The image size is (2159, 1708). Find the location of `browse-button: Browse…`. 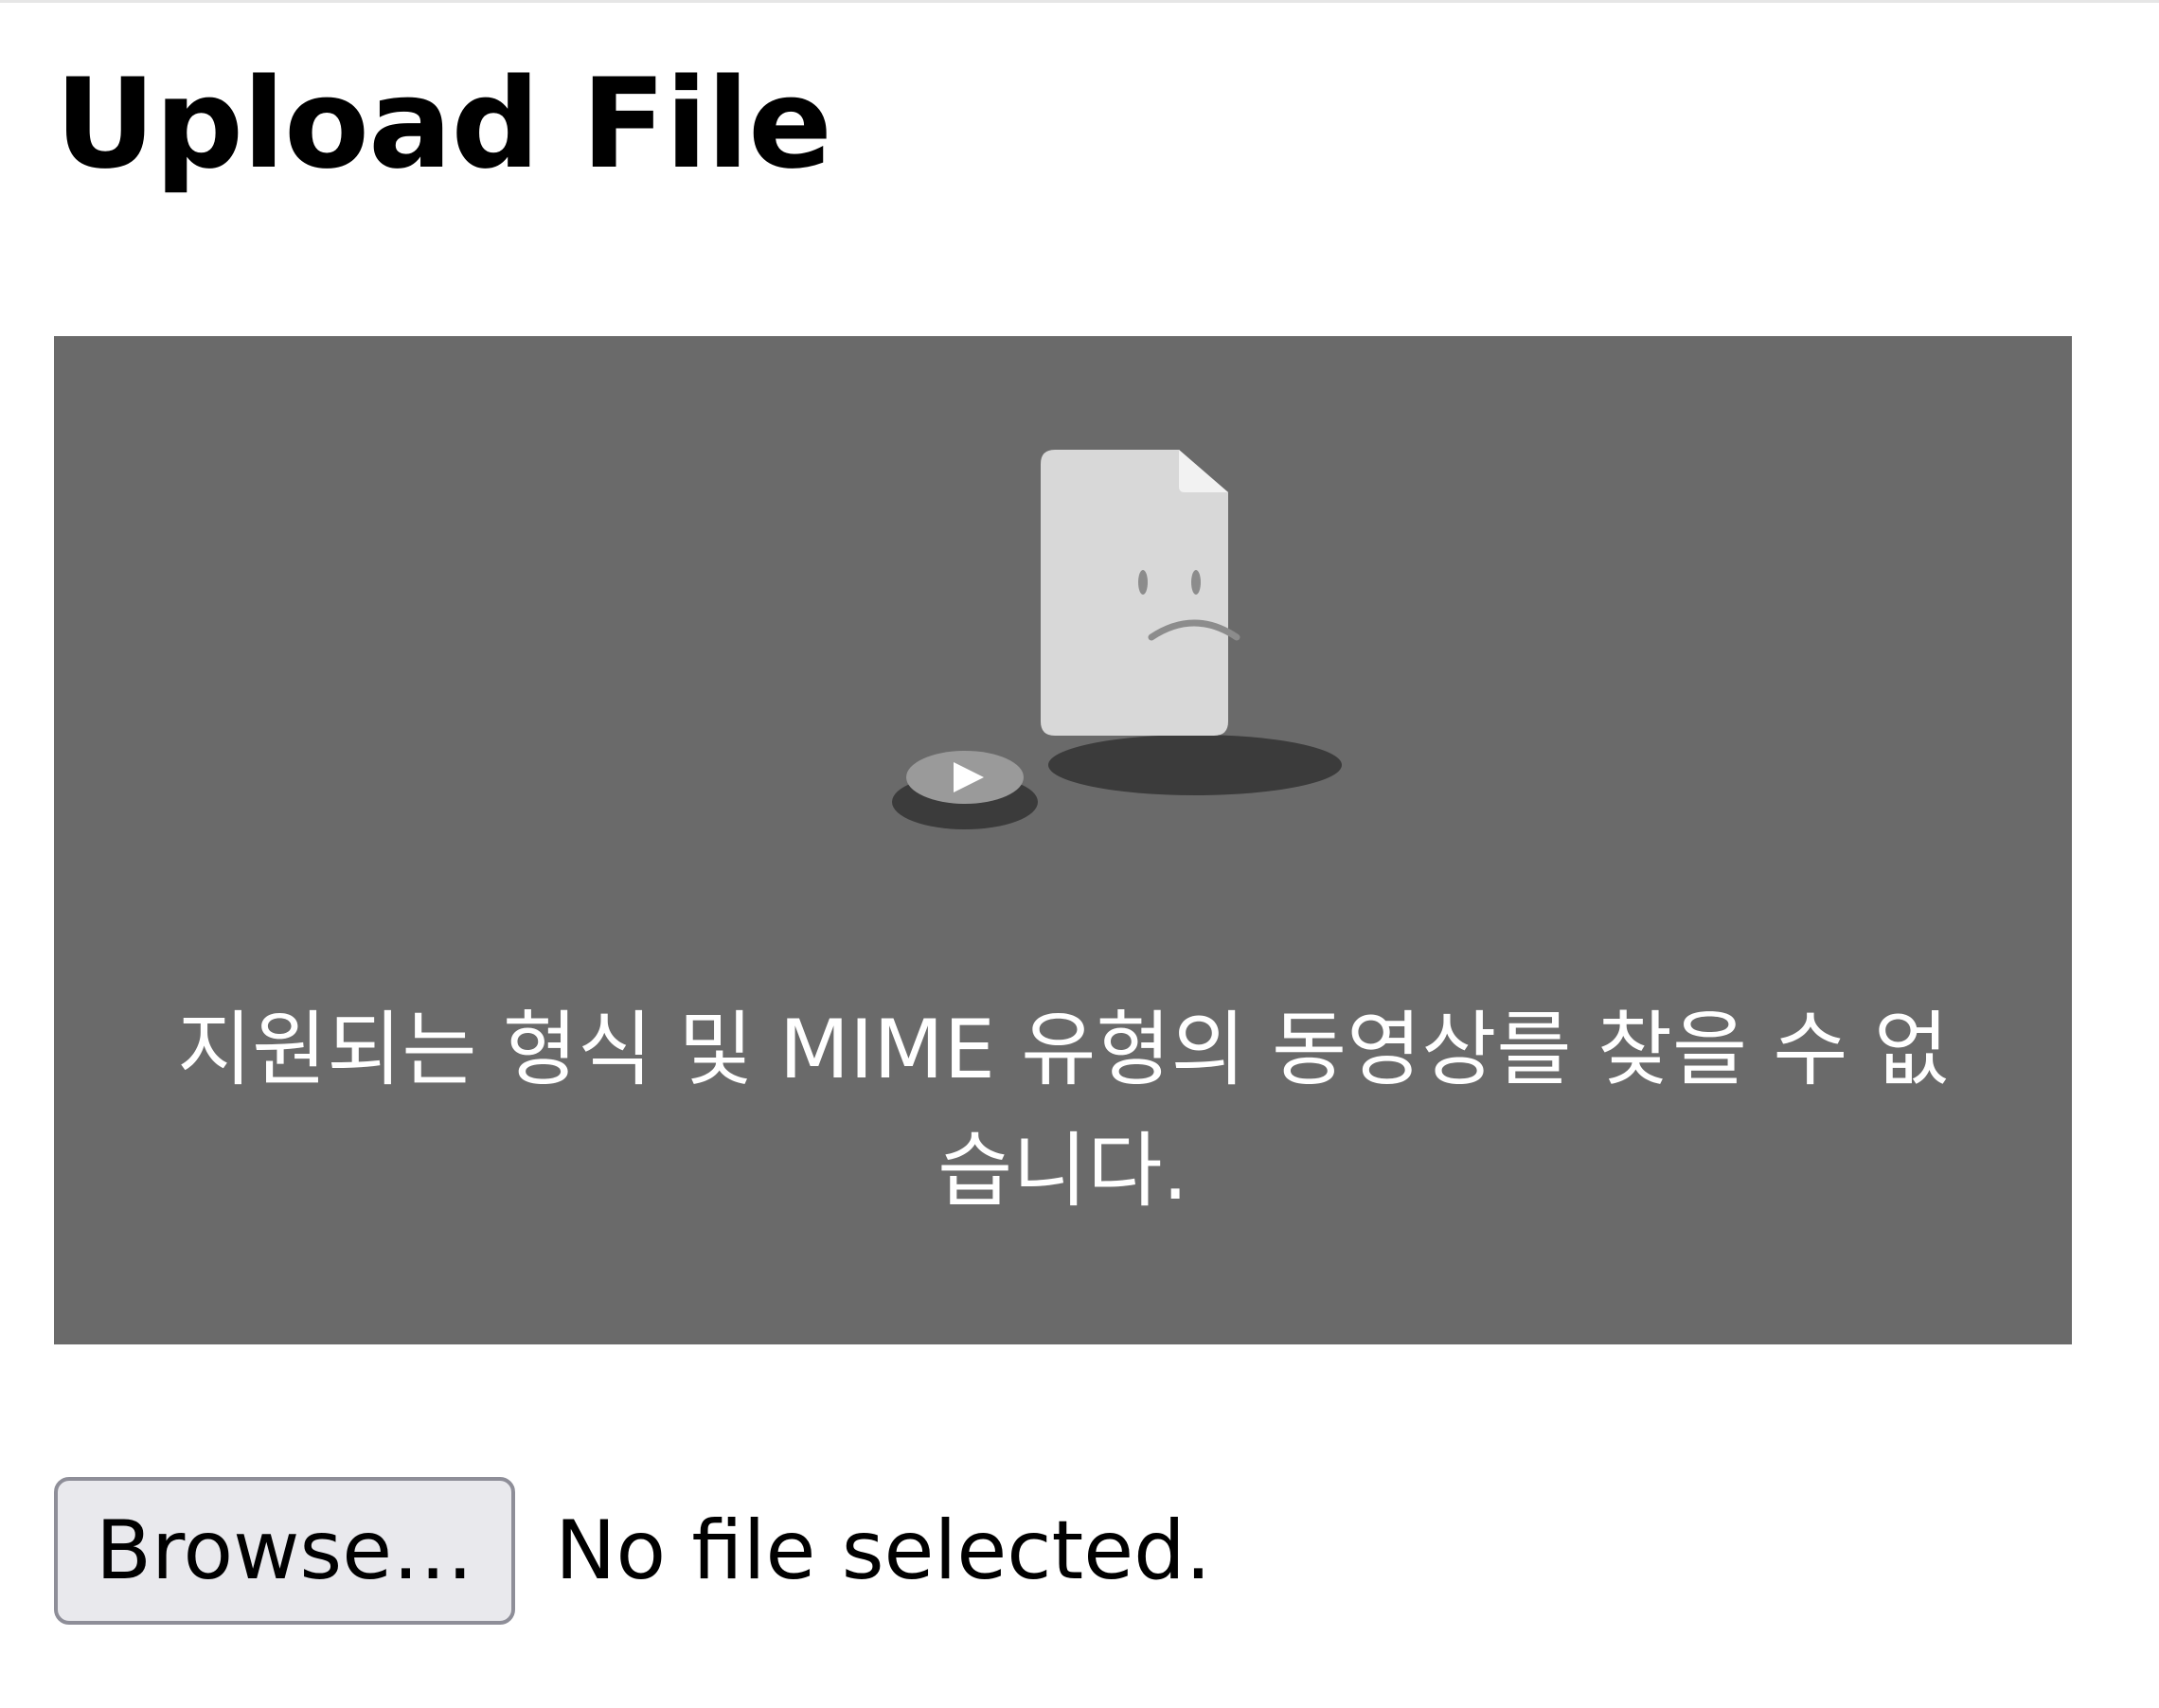

browse-button: Browse… is located at coordinates (285, 1551).